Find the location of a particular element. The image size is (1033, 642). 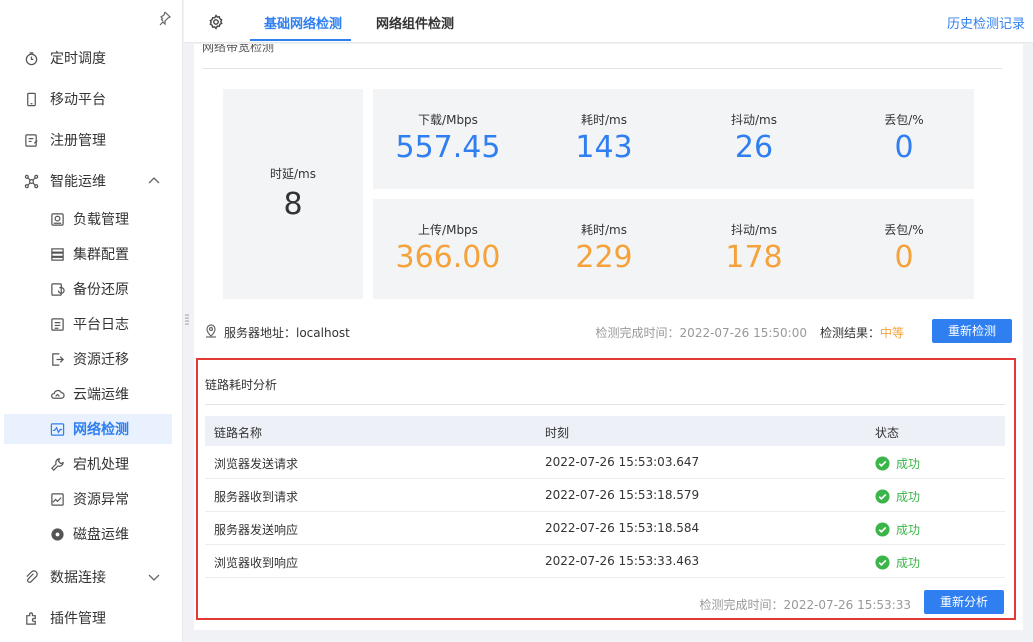

metric-value: 0 is located at coordinates (904, 257).